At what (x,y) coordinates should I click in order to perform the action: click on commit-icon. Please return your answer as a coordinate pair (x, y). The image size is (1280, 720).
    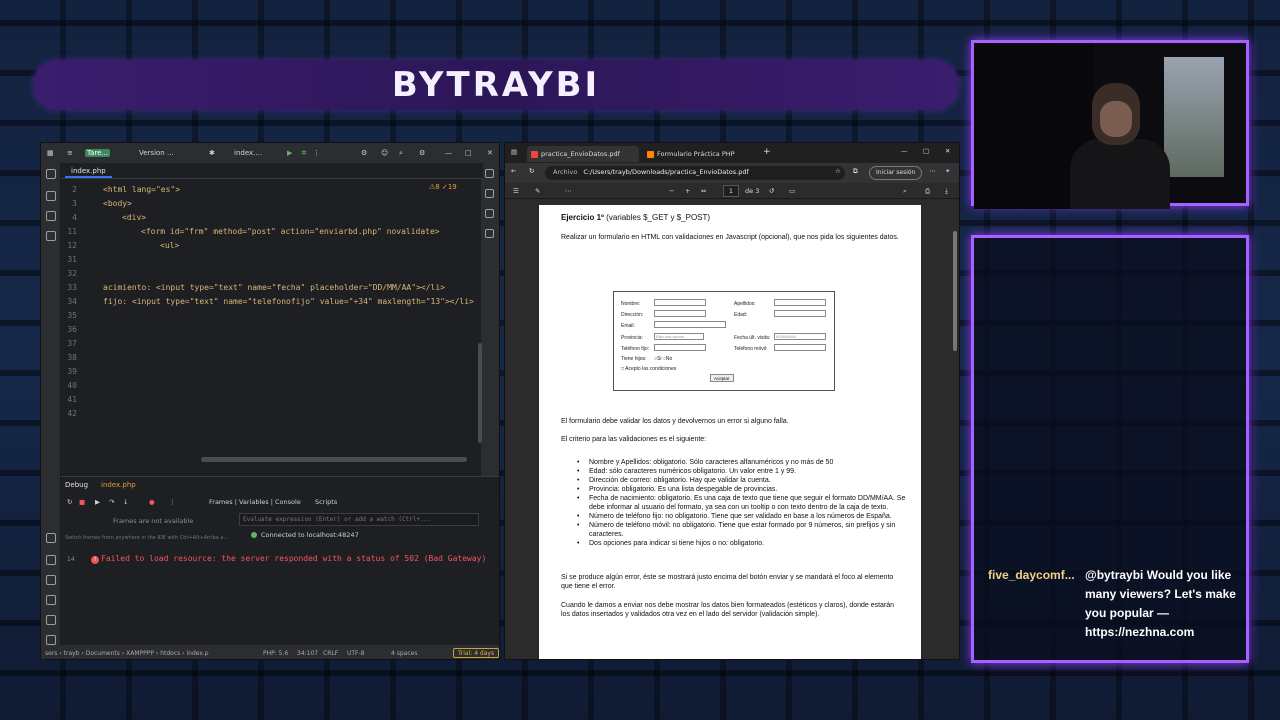
    Looking at the image, I should click on (51, 216).